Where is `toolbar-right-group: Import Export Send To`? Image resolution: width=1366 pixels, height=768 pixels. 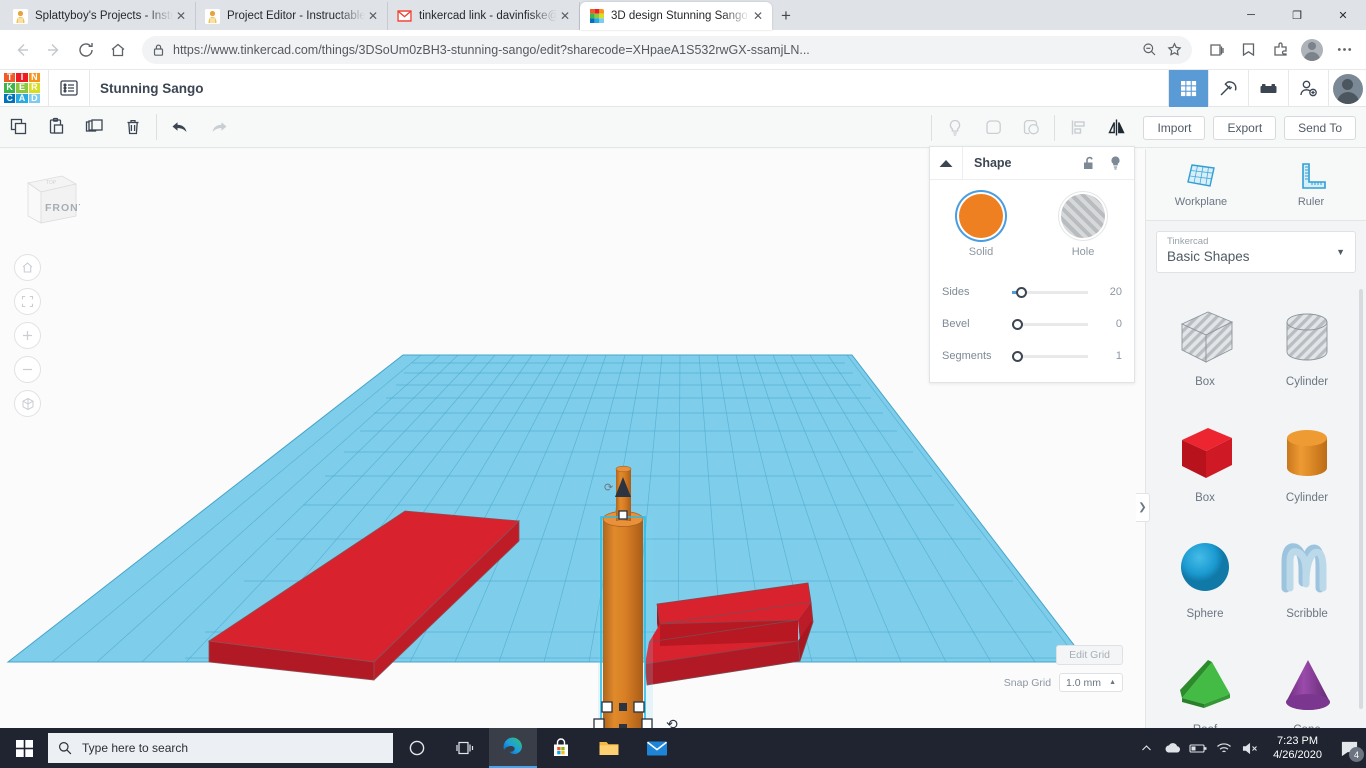
toolbar-right-group: Import Export Send To is located at coordinates (1141, 127).